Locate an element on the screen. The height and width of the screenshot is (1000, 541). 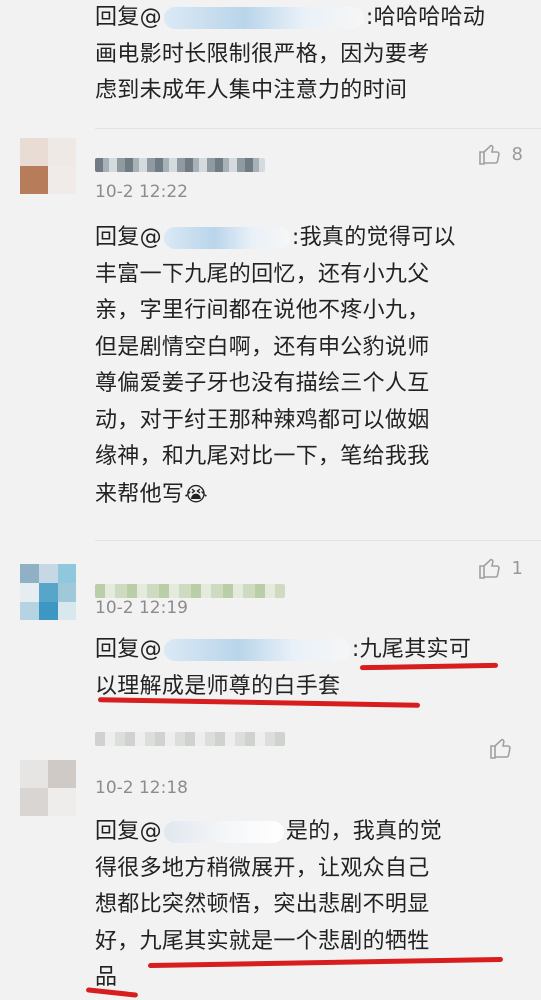
like-button: 1 is located at coordinates (500, 568).